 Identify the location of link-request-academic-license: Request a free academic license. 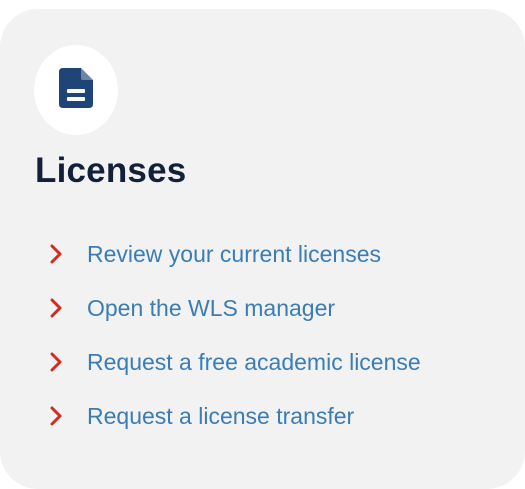
(234, 362).